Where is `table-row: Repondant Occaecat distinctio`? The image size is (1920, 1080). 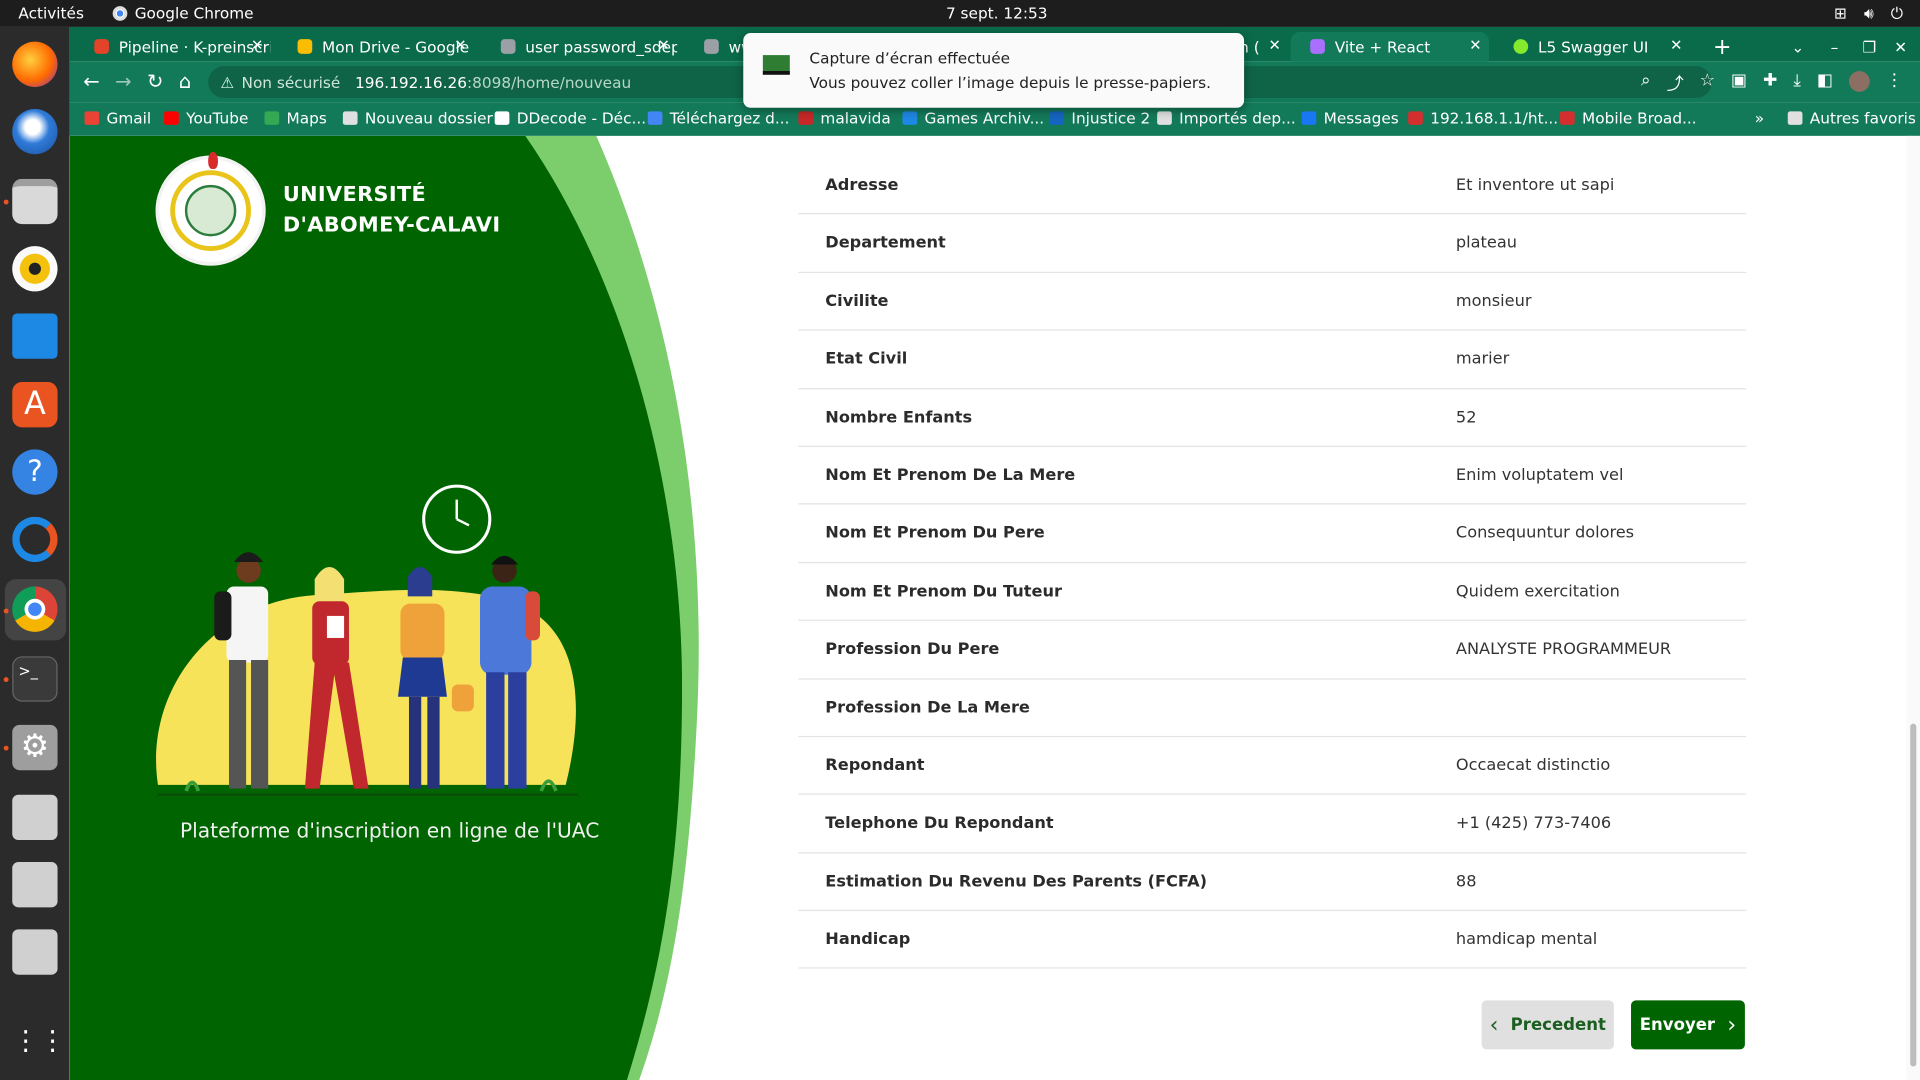 table-row: Repondant Occaecat distinctio is located at coordinates (1272, 766).